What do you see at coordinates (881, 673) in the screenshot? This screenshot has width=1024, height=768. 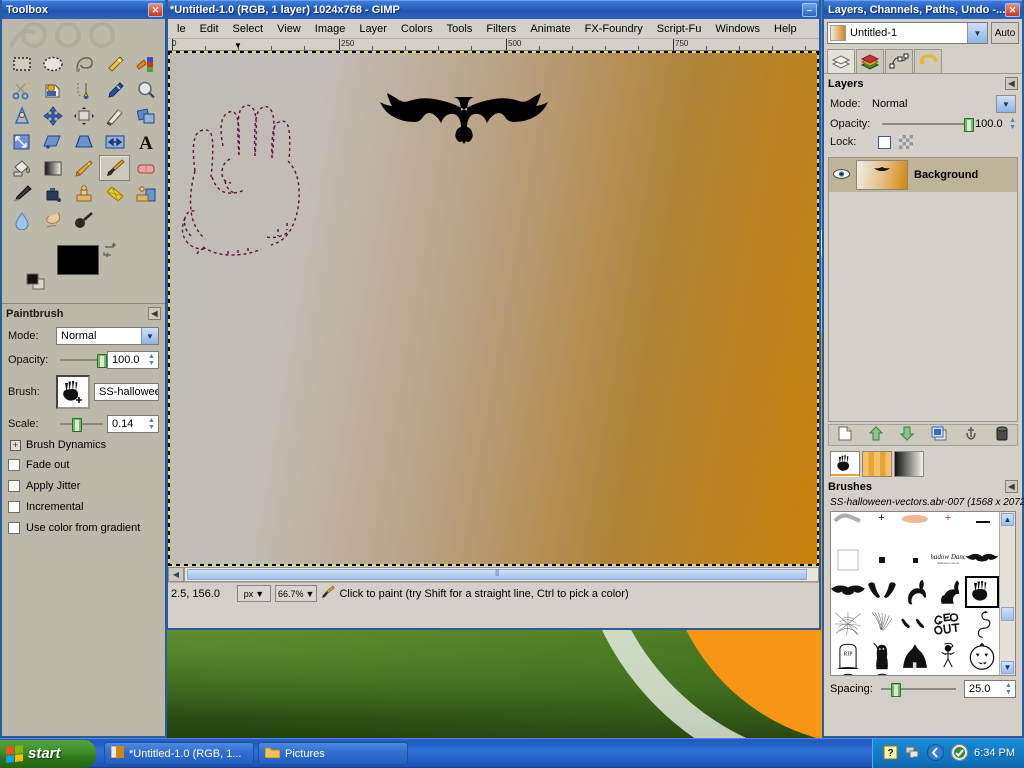 I see `pumpkin-small2-brush` at bounding box center [881, 673].